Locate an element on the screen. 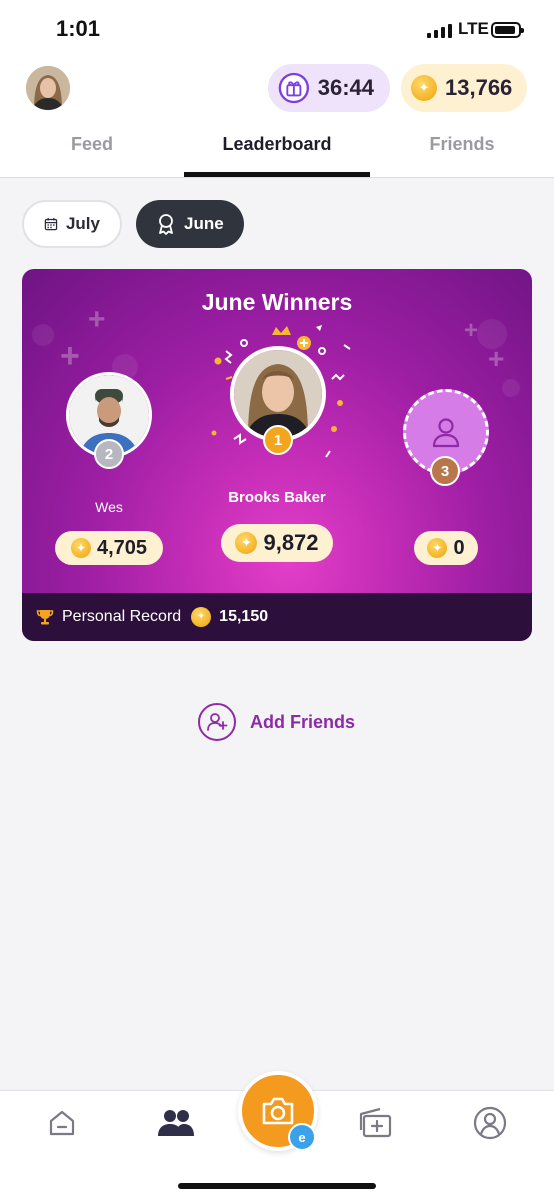 This screenshot has height=1200, width=554. add-friends-button: Add Friends is located at coordinates (276, 722).